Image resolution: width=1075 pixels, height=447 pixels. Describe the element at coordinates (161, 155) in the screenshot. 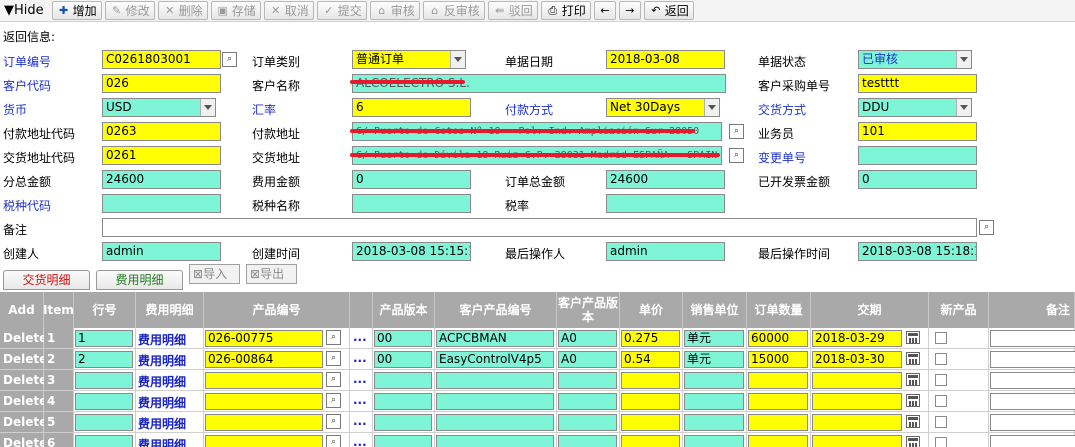

I see `ship-addr-code-field: 0261` at that location.